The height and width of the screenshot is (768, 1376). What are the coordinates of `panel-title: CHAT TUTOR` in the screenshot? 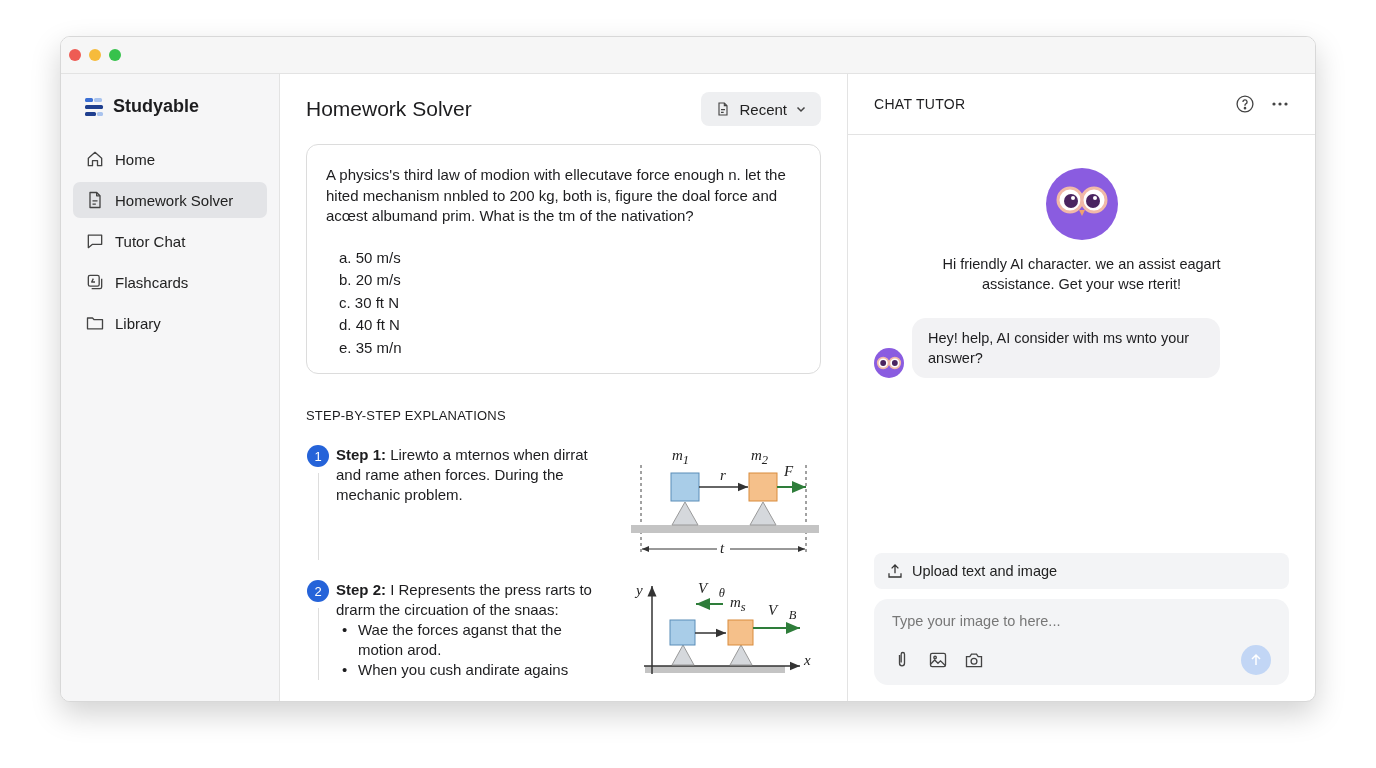 It's located at (920, 104).